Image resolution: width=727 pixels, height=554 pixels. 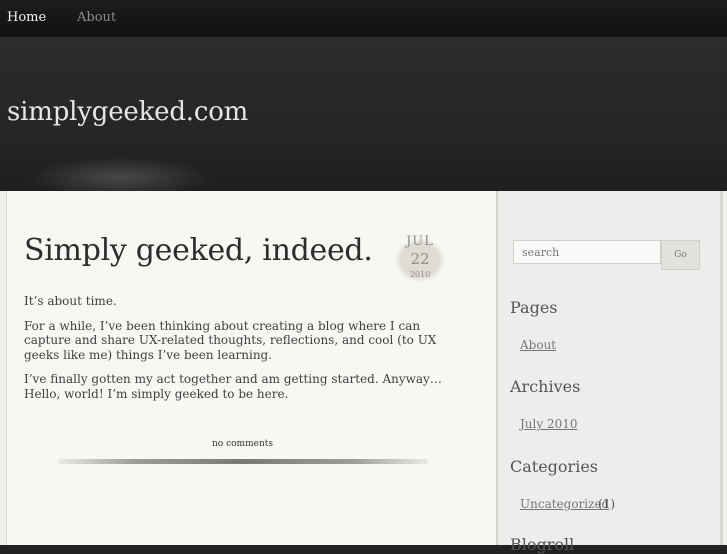 What do you see at coordinates (587, 252) in the screenshot?
I see `search-input` at bounding box center [587, 252].